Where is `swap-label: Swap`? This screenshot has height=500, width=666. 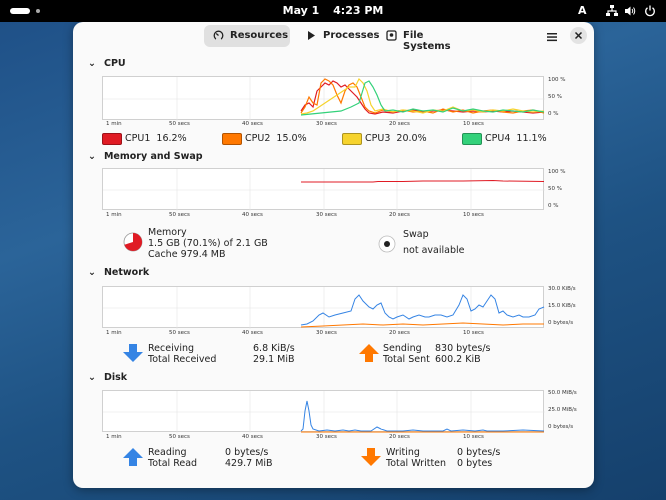
swap-label: Swap is located at coordinates (416, 234).